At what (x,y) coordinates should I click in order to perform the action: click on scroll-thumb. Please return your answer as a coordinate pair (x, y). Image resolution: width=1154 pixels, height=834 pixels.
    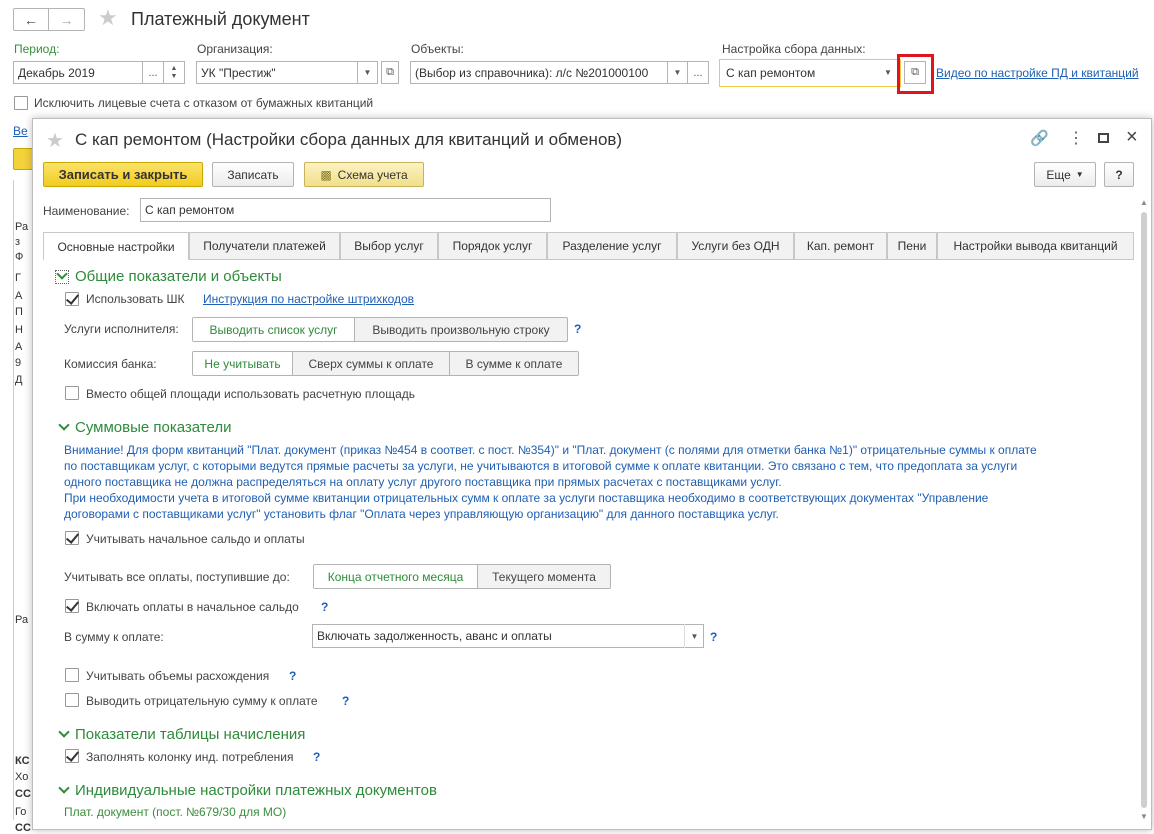
    Looking at the image, I should click on (1144, 510).